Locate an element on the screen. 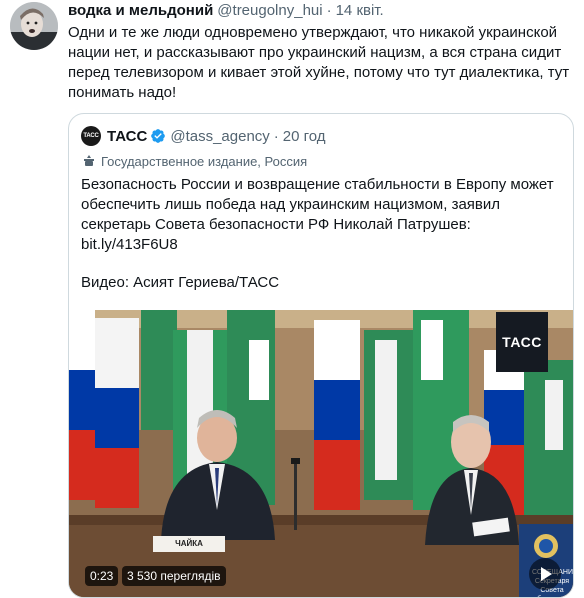 The height and width of the screenshot is (598, 584). state-media-label-text: Государственное издание, Россия is located at coordinates (204, 161).